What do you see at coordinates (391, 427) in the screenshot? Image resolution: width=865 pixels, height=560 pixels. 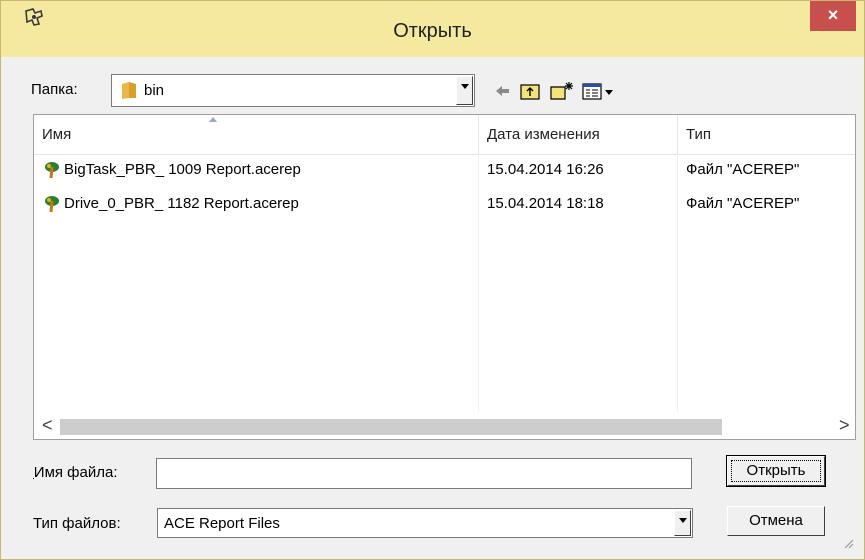 I see `scrollbar-thumb` at bounding box center [391, 427].